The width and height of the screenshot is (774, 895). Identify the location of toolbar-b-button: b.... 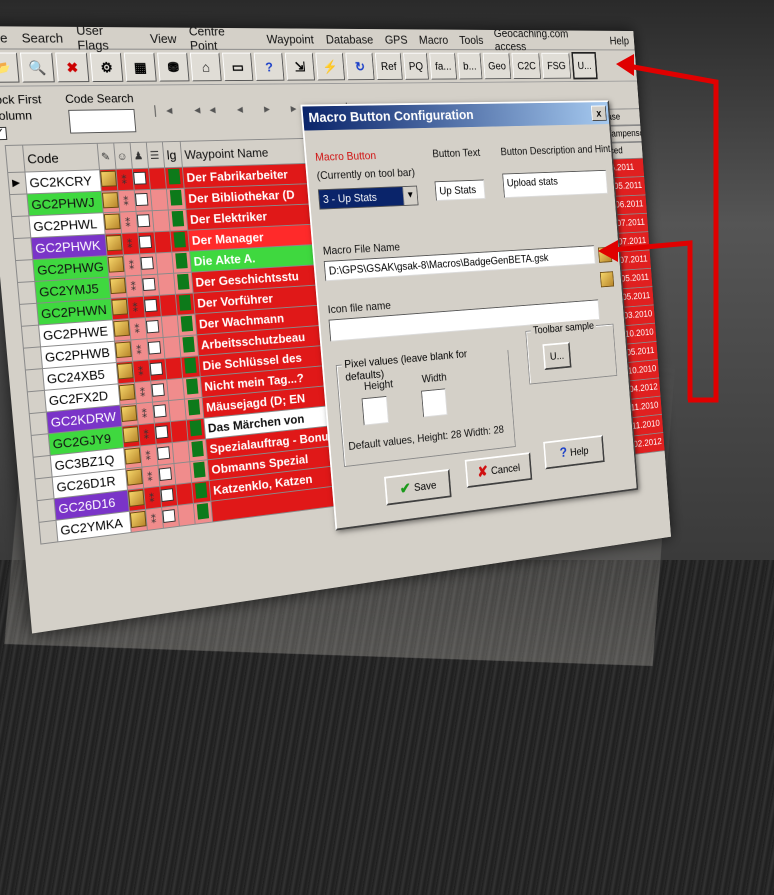
(470, 66).